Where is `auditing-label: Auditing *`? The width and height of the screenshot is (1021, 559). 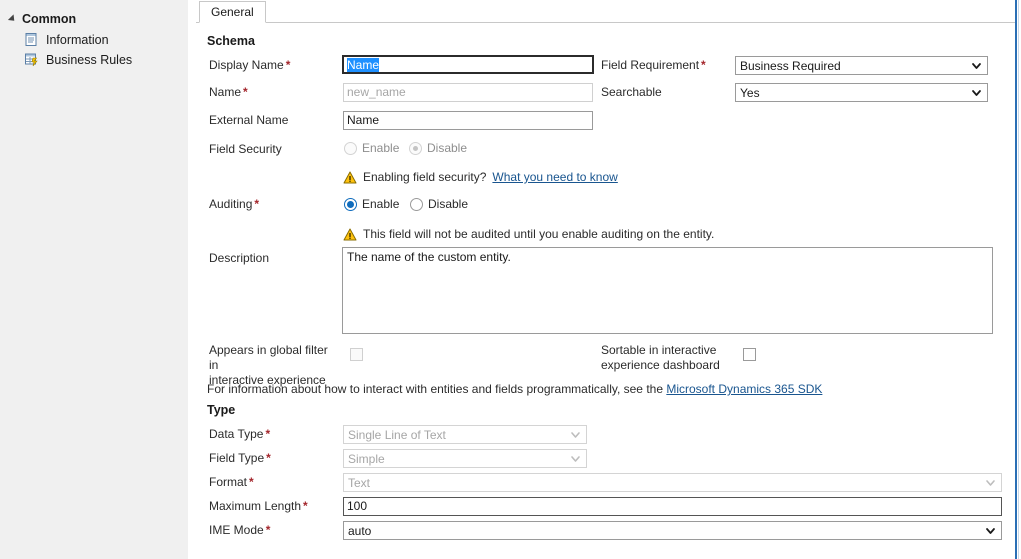 auditing-label: Auditing * is located at coordinates (234, 204).